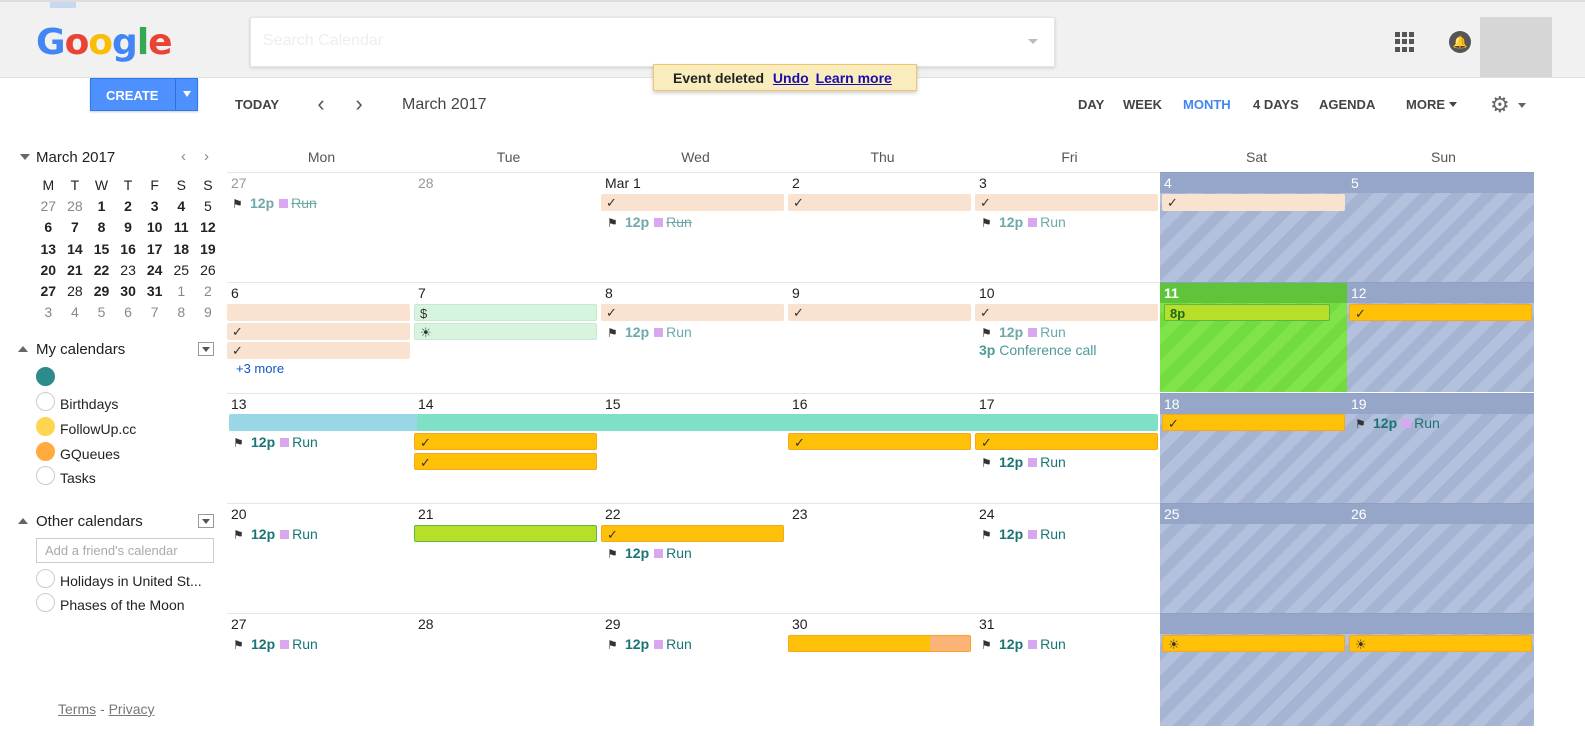 Image resolution: width=1585 pixels, height=734 pixels. I want to click on other-calendars-menu-button, so click(206, 521).